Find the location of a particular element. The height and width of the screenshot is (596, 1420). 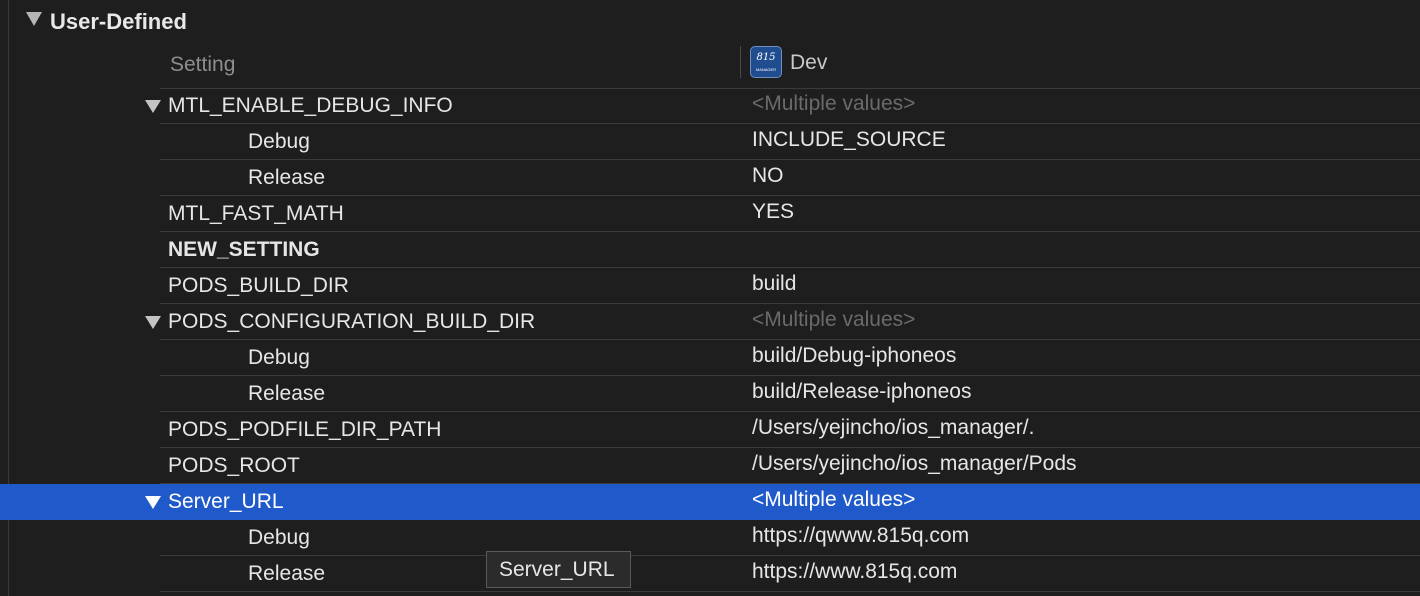

setting-name: PODS_PODFILE_DIR_PATH is located at coordinates (305, 429).